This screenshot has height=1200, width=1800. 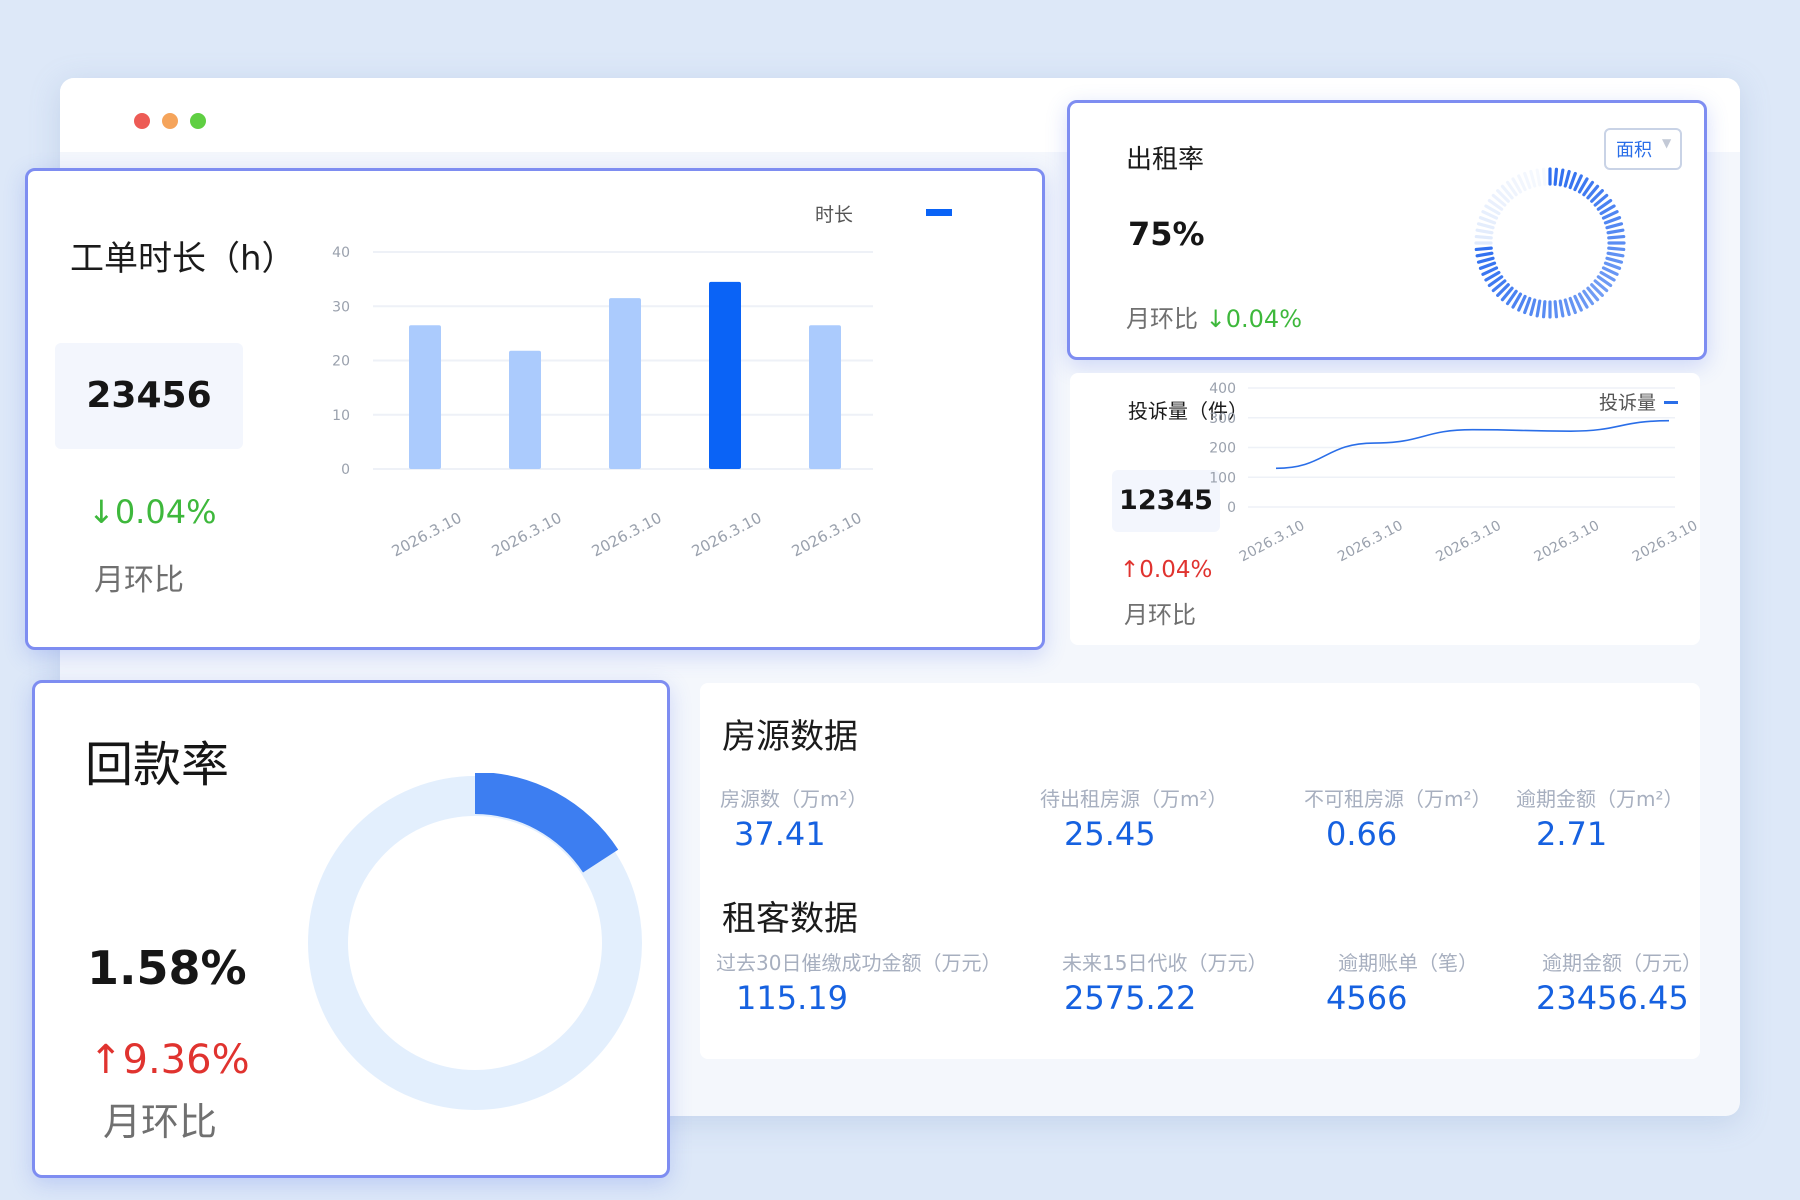 I want to click on property-label-4: 逾期金额（万m²）, so click(x=1600, y=799).